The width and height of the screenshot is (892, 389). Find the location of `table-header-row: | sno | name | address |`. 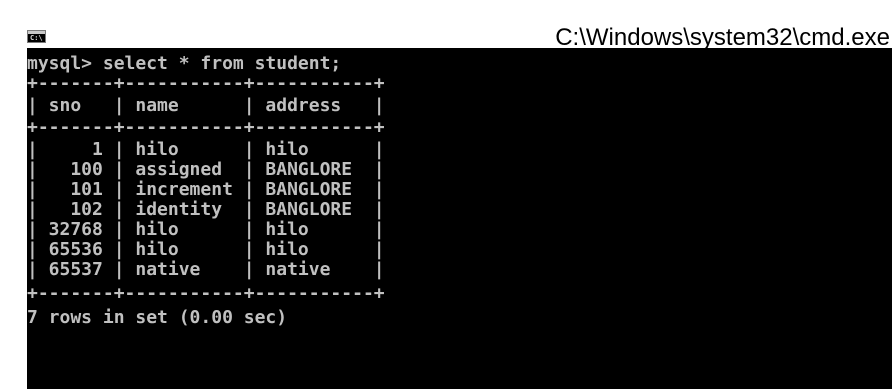

table-header-row: | sno | name | address | is located at coordinates (206, 105).